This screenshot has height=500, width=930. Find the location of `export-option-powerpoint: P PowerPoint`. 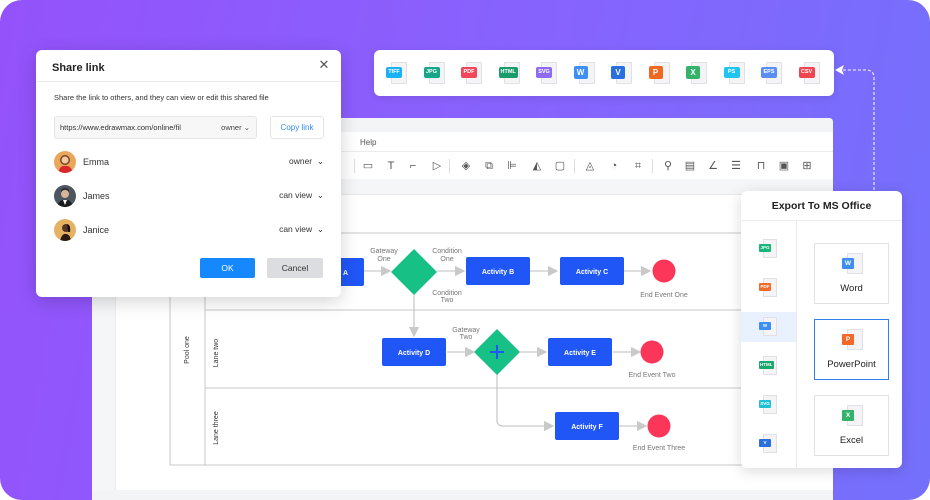

export-option-powerpoint: P PowerPoint is located at coordinates (851, 349).